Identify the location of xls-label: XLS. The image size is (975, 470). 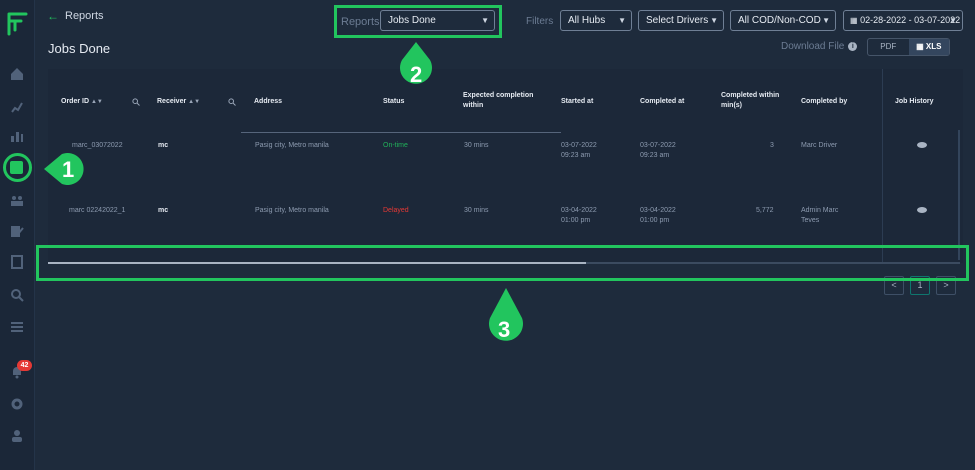
(933, 46).